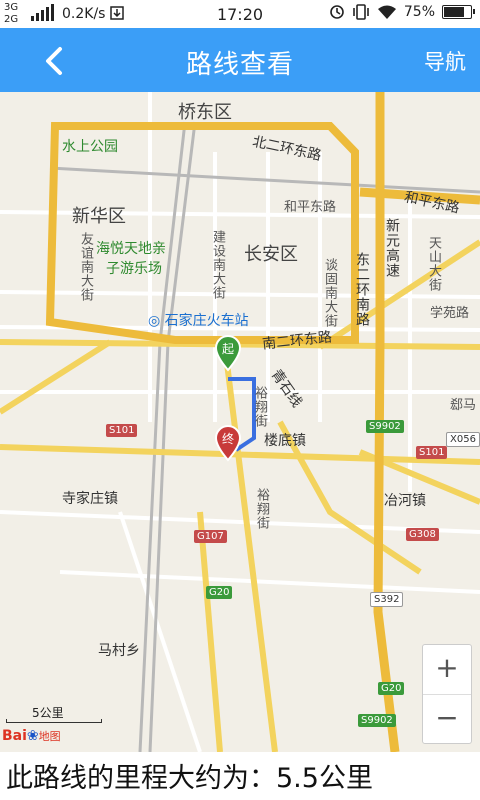 This screenshot has width=480, height=800. I want to click on vibrate-icon, so click(361, 12).